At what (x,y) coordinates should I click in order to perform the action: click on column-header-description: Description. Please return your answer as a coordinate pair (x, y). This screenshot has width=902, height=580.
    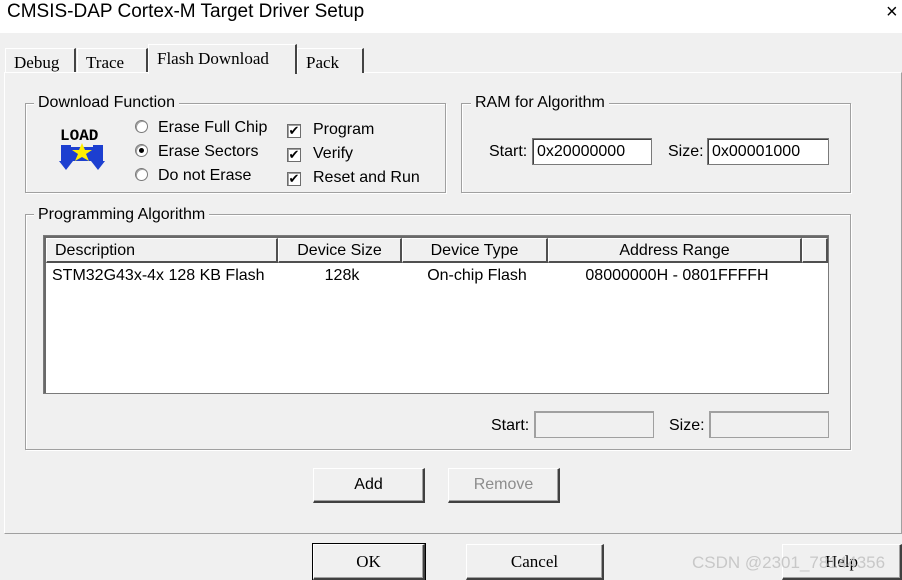
    Looking at the image, I should click on (162, 250).